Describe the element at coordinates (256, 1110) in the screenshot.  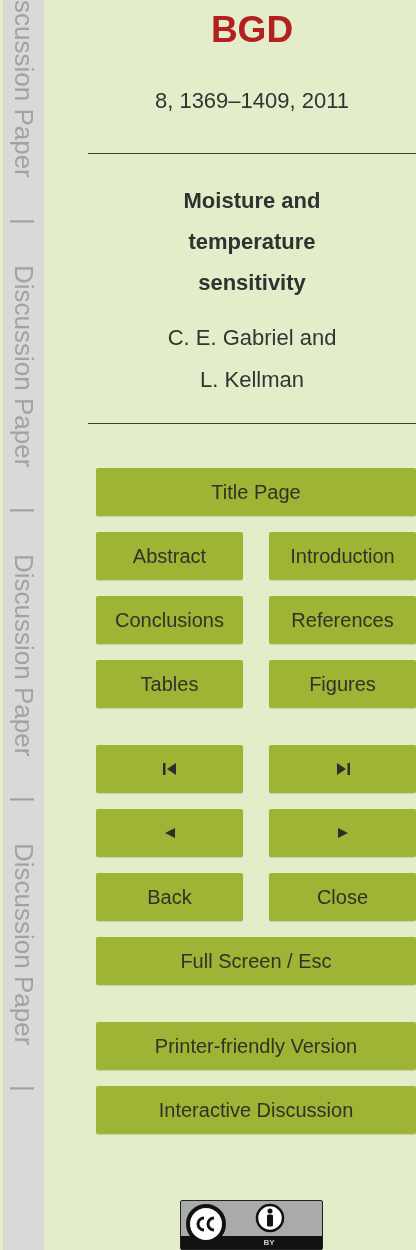
I see `nav-button: Interactive Discussion` at that location.